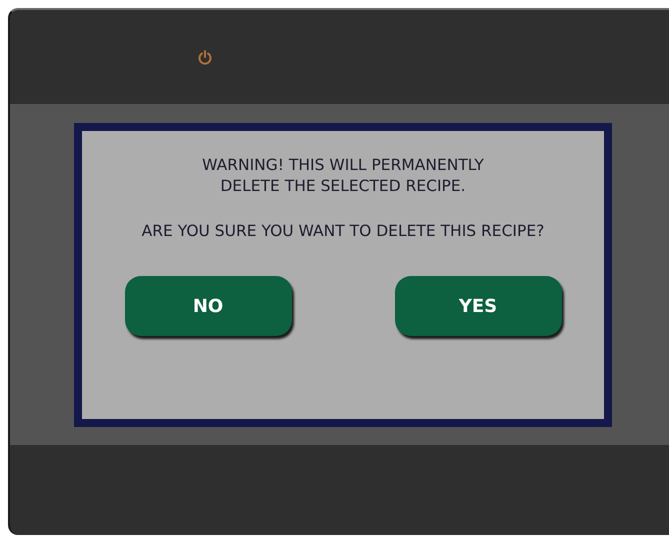  I want to click on power-icon, so click(205, 57).